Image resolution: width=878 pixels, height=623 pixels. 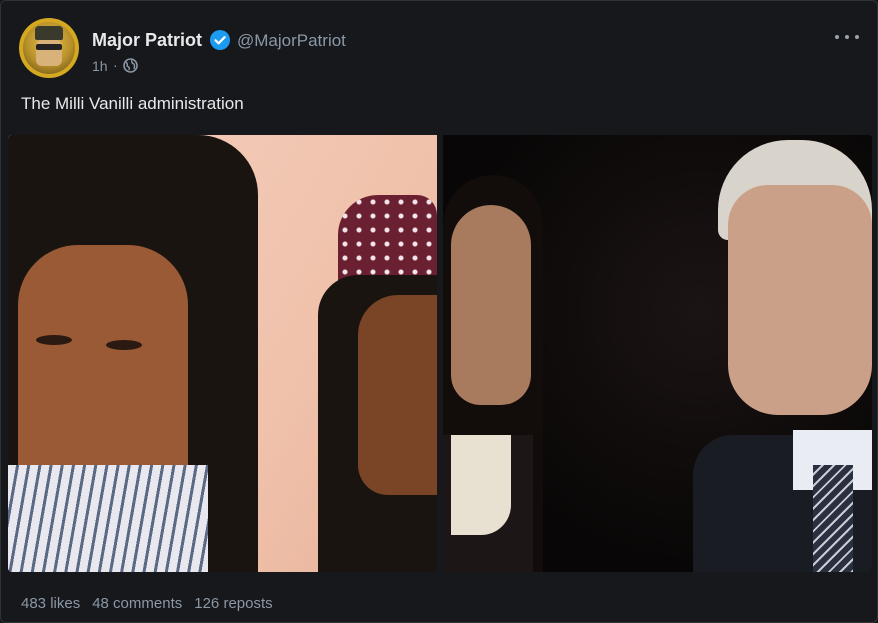 I want to click on globe-icon, so click(x=130, y=65).